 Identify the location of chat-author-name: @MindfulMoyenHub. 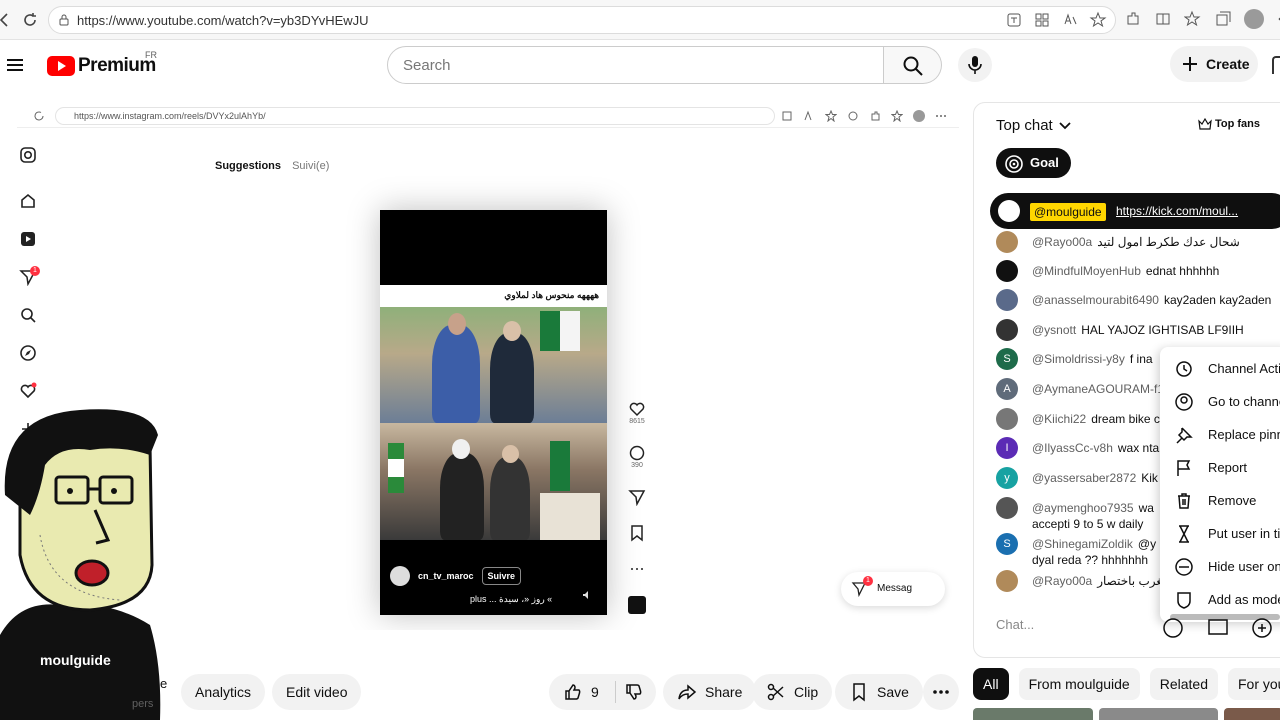
(1086, 271).